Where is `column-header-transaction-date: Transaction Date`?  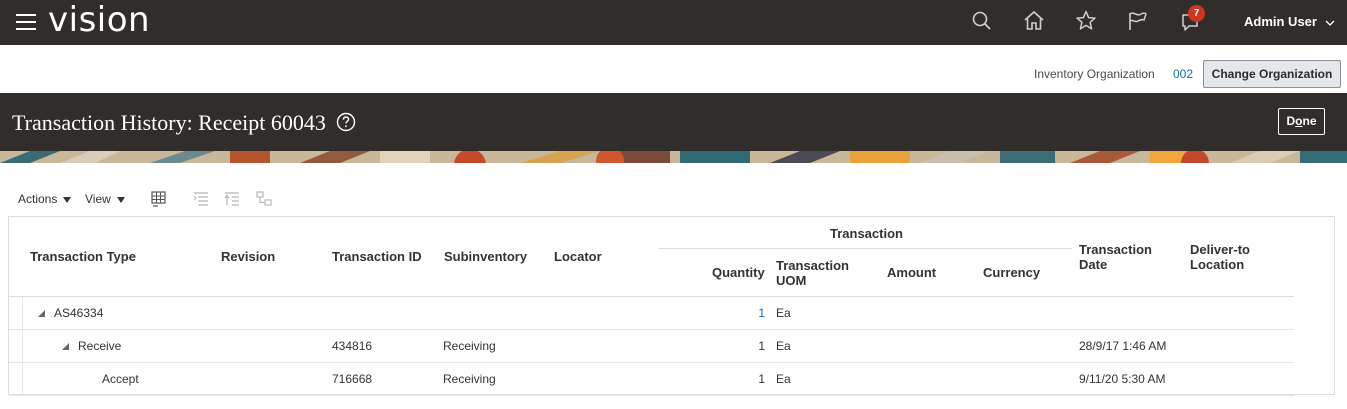 column-header-transaction-date: Transaction Date is located at coordinates (1115, 257).